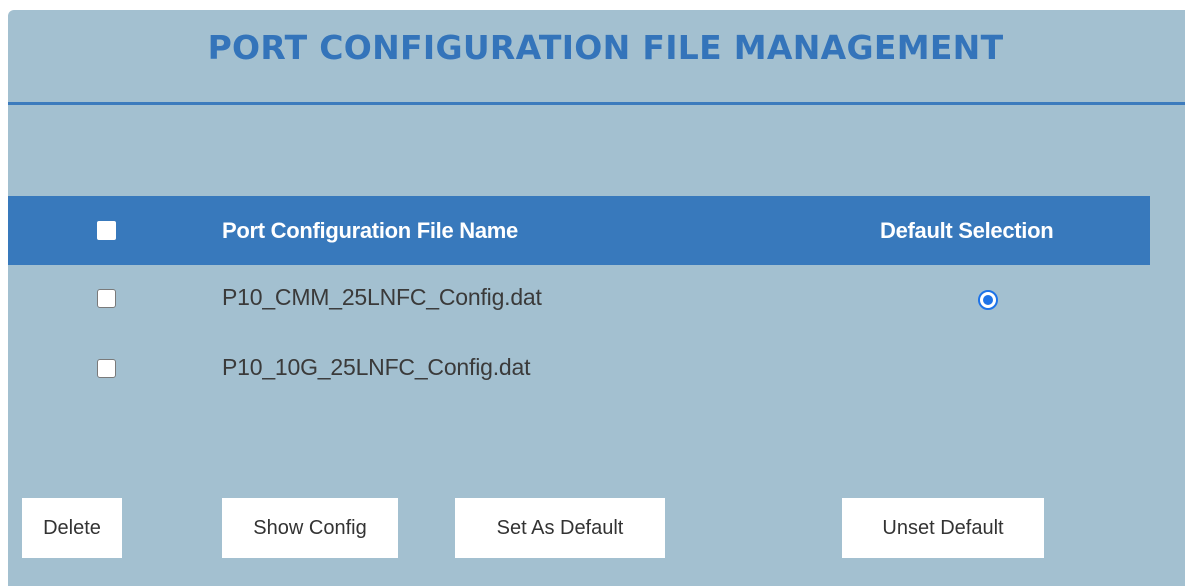 The image size is (1185, 586). Describe the element at coordinates (579, 368) in the screenshot. I see `table-row: P10_10G_25LNFC_Config.dat` at that location.